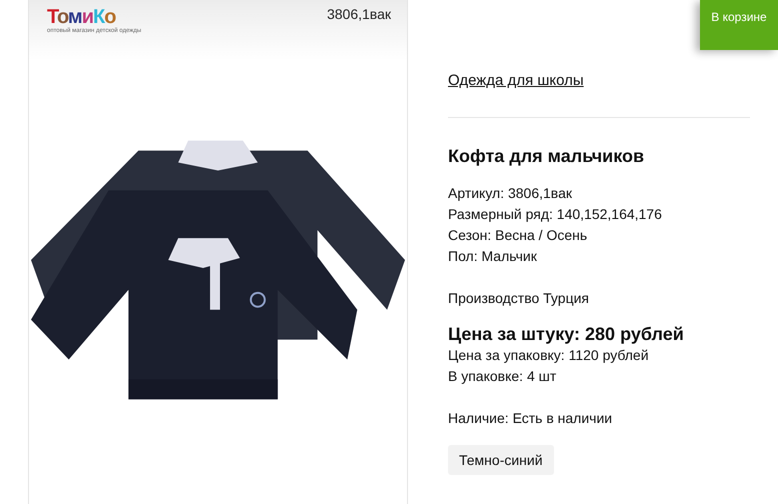 The image size is (778, 504). Describe the element at coordinates (518, 235) in the screenshot. I see `spec-text: Сезон: Весна / Осень` at that location.